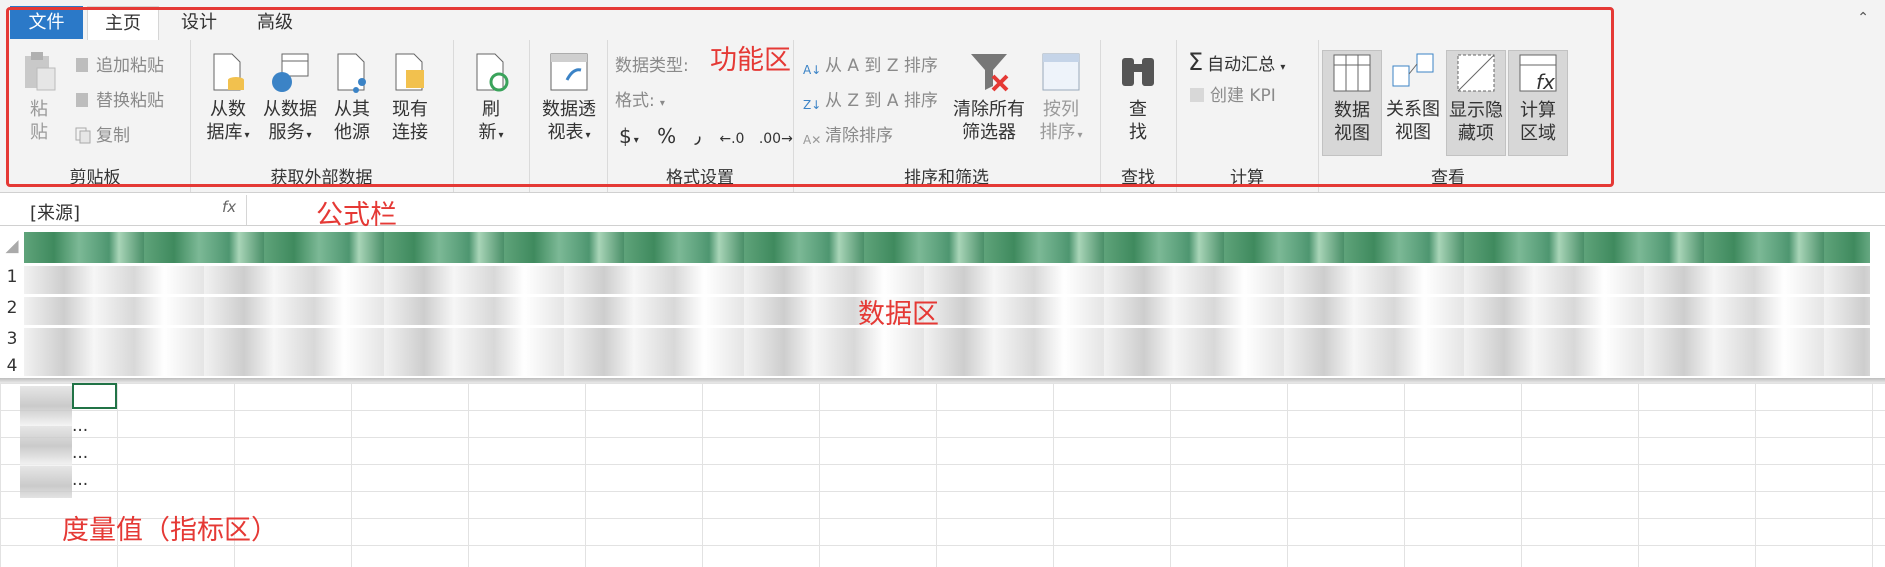 The height and width of the screenshot is (567, 1885). What do you see at coordinates (947, 247) in the screenshot?
I see `column-header-strip` at bounding box center [947, 247].